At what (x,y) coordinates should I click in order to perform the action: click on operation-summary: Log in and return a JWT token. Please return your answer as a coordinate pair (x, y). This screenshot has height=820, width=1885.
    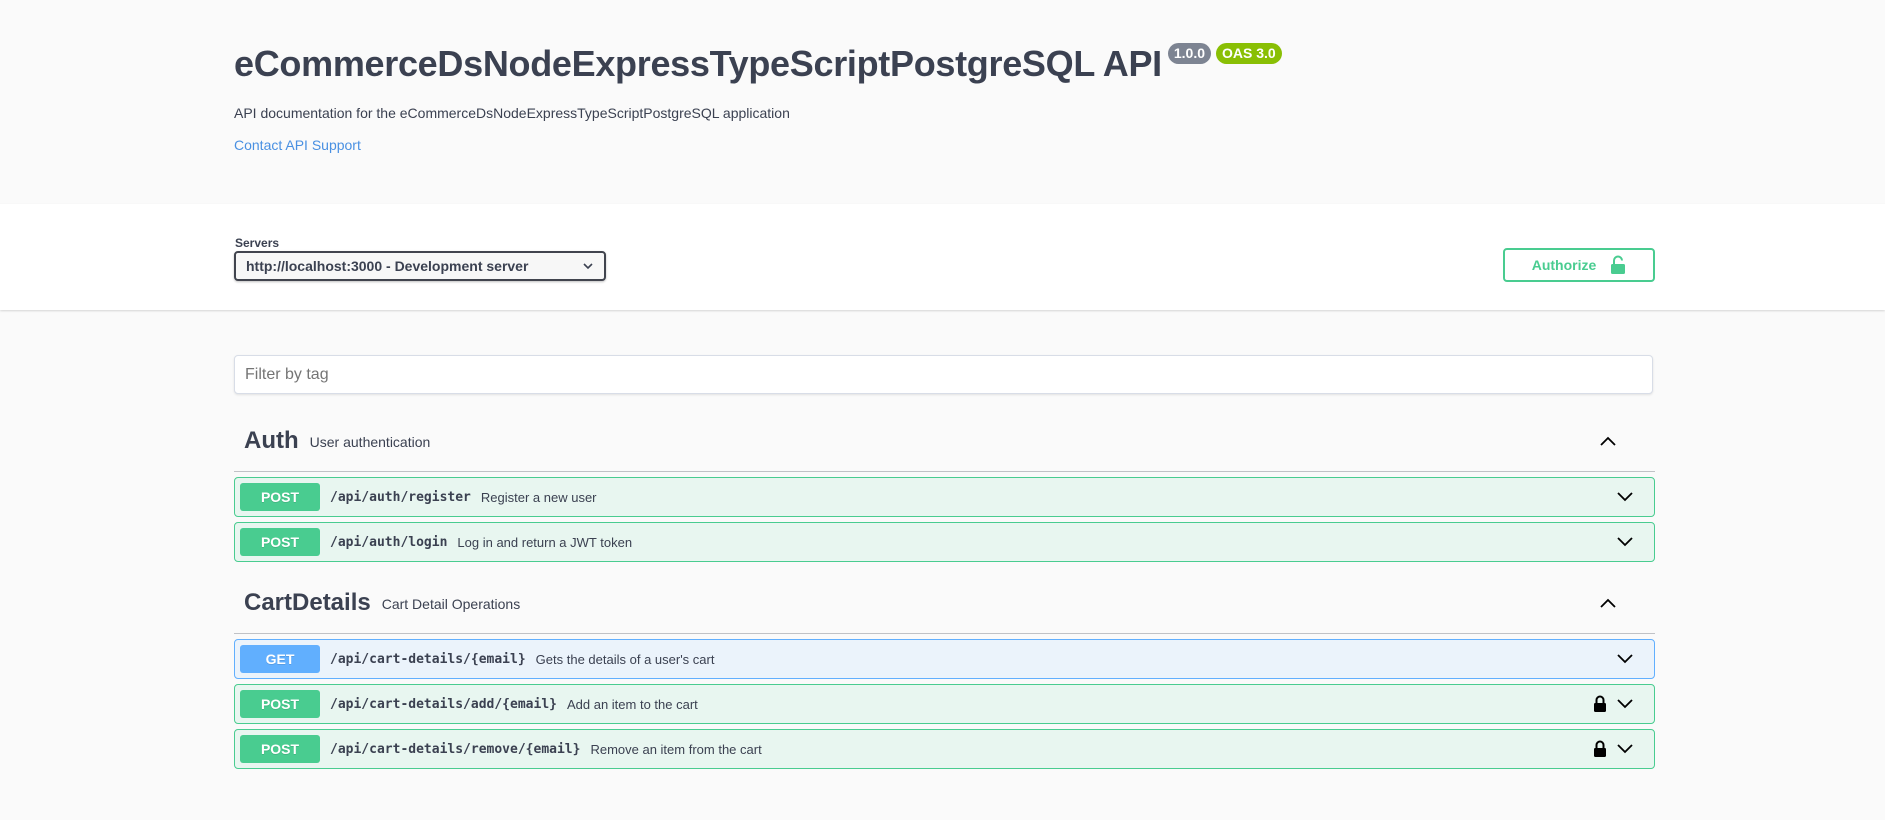
    Looking at the image, I should click on (545, 542).